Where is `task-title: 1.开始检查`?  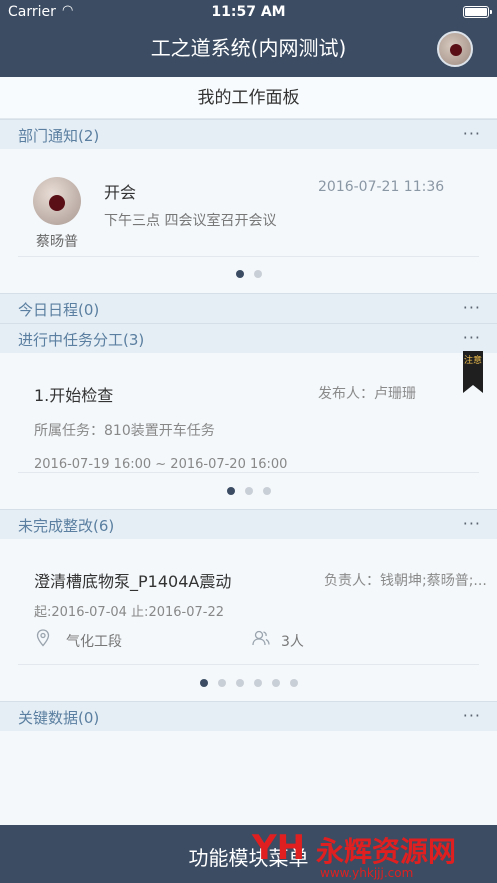
task-title: 1.开始检查 is located at coordinates (73, 394).